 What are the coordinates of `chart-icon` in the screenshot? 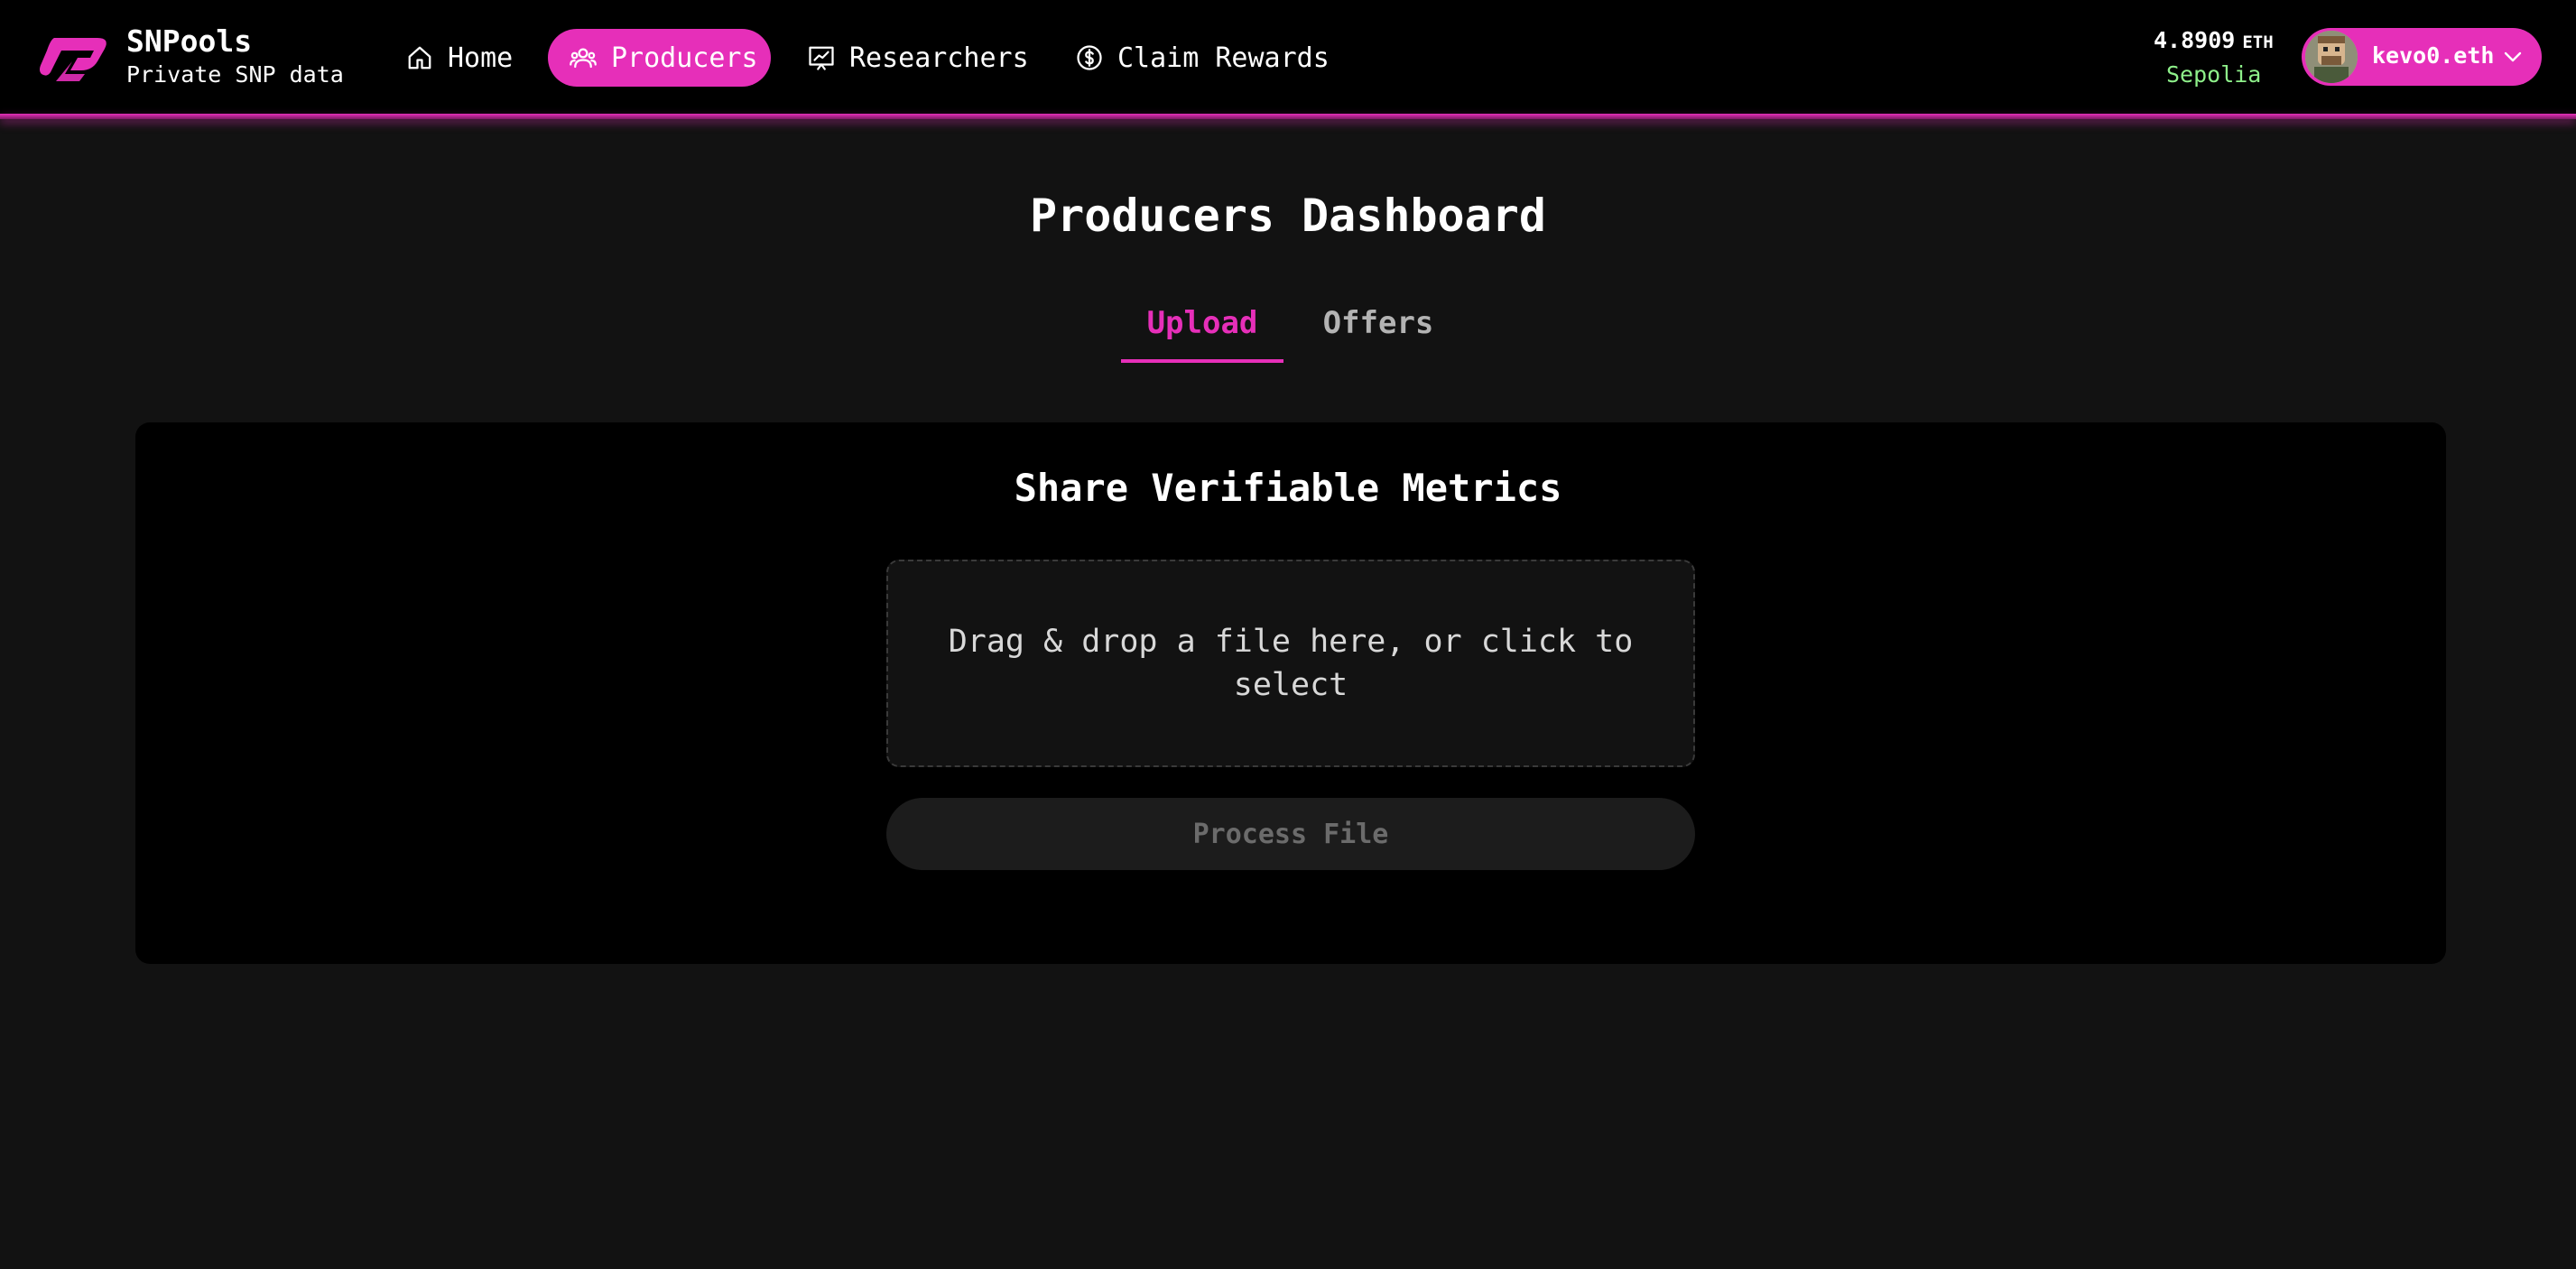 It's located at (821, 58).